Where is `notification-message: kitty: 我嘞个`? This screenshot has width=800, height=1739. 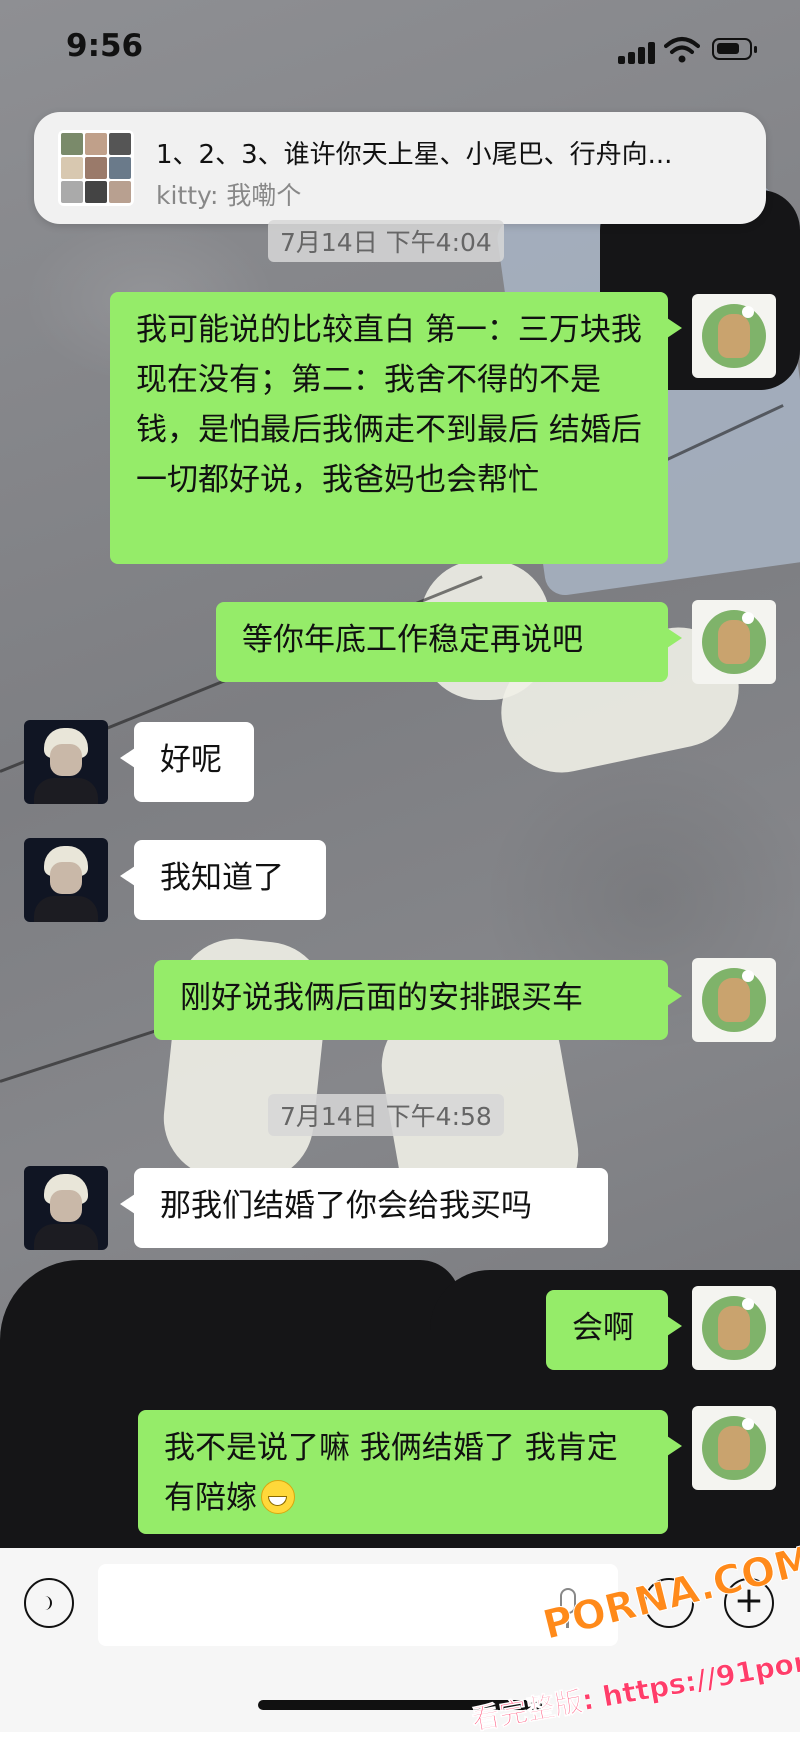
notification-message: kitty: 我嘞个 is located at coordinates (229, 195).